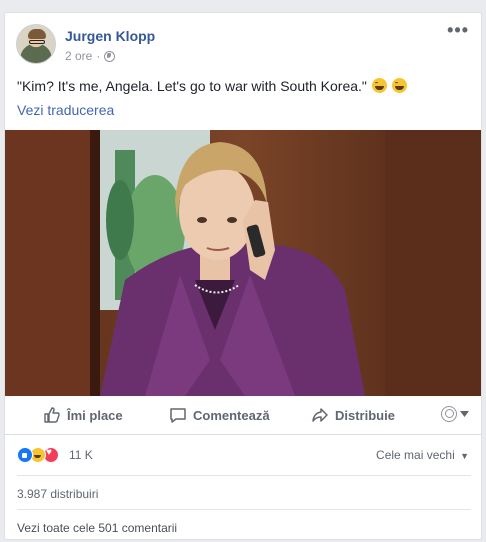 Image resolution: width=486 pixels, height=542 pixels. What do you see at coordinates (243, 456) in the screenshot?
I see `reactions-summary: 11 K Cele mai vechi ▼` at bounding box center [243, 456].